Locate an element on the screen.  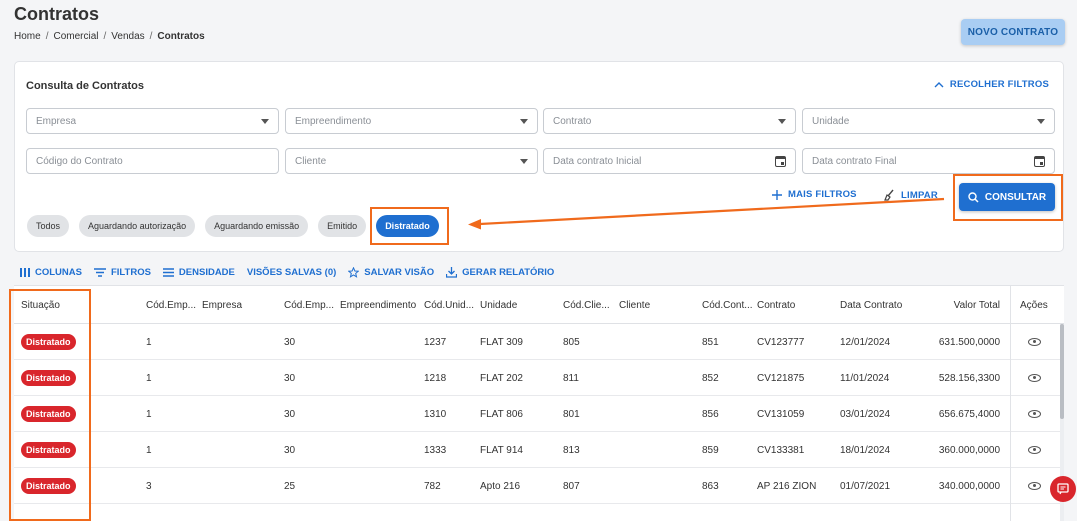
codigo-contrato-placeholder: Código do Contrato is located at coordinates (79, 161).